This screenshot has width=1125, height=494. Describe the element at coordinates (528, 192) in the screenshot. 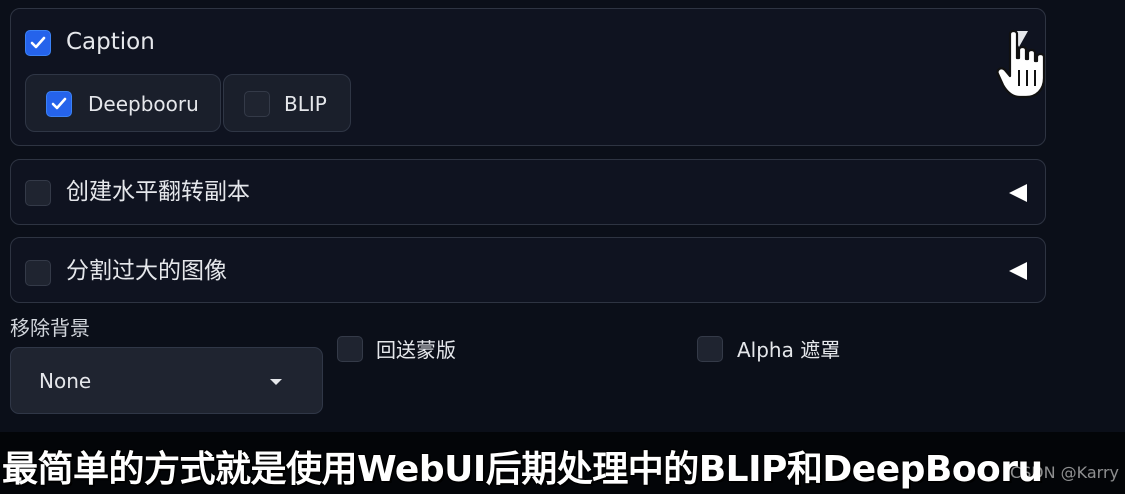

I see `flip-accordion: 创建水平翻转副本` at that location.